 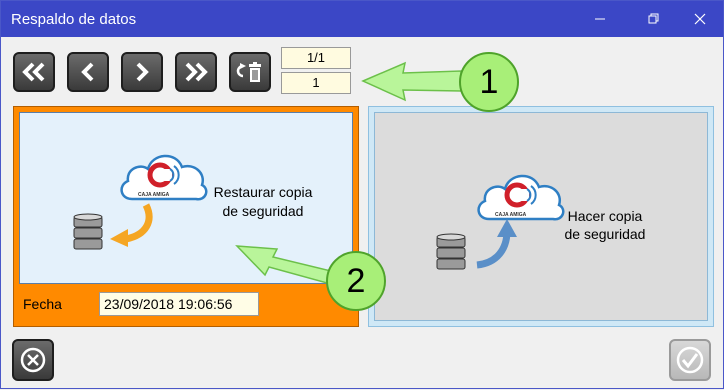 What do you see at coordinates (356, 281) in the screenshot?
I see `callout-badge-2: 2` at bounding box center [356, 281].